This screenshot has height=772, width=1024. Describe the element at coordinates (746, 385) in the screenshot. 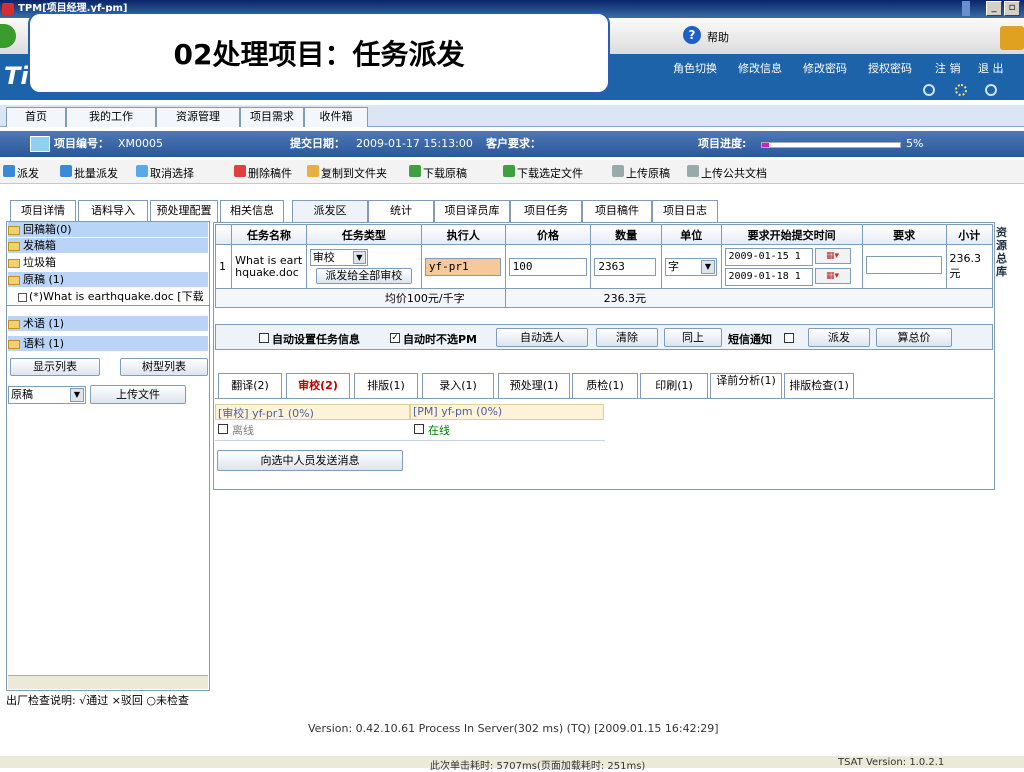

I see `subtab-pre-analysis: 译前分析(1)` at that location.